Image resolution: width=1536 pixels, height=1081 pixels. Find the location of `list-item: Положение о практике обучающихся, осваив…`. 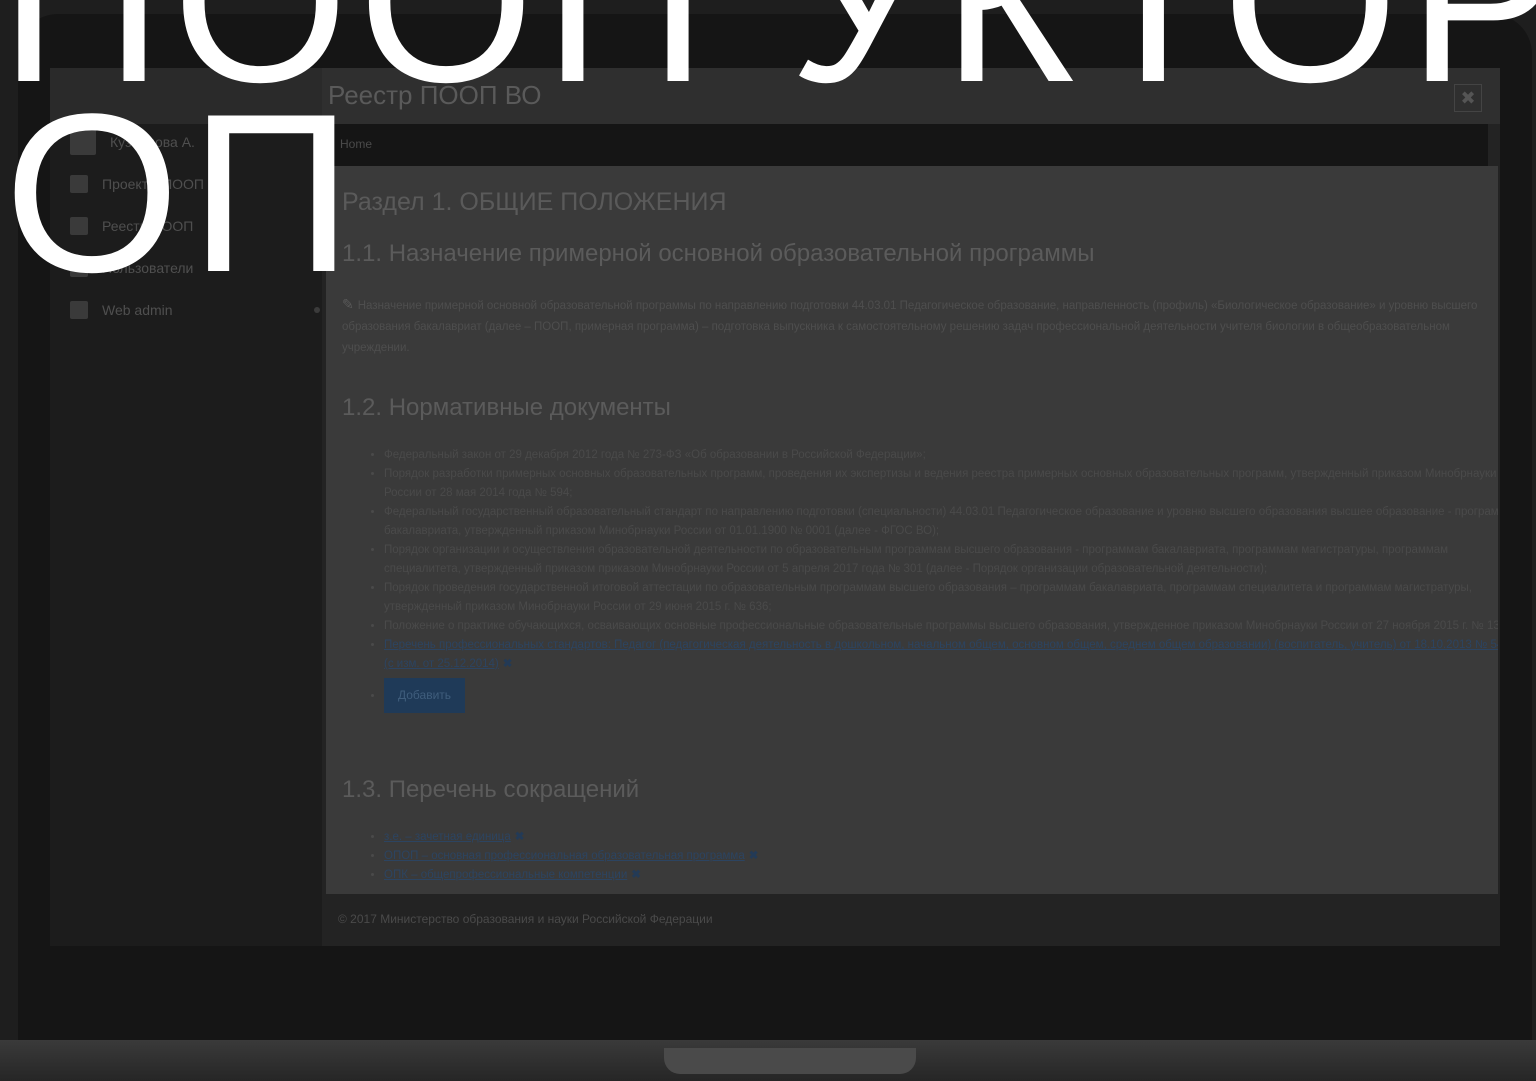

list-item: Положение о практике обучающихся, осваив… is located at coordinates (941, 626).